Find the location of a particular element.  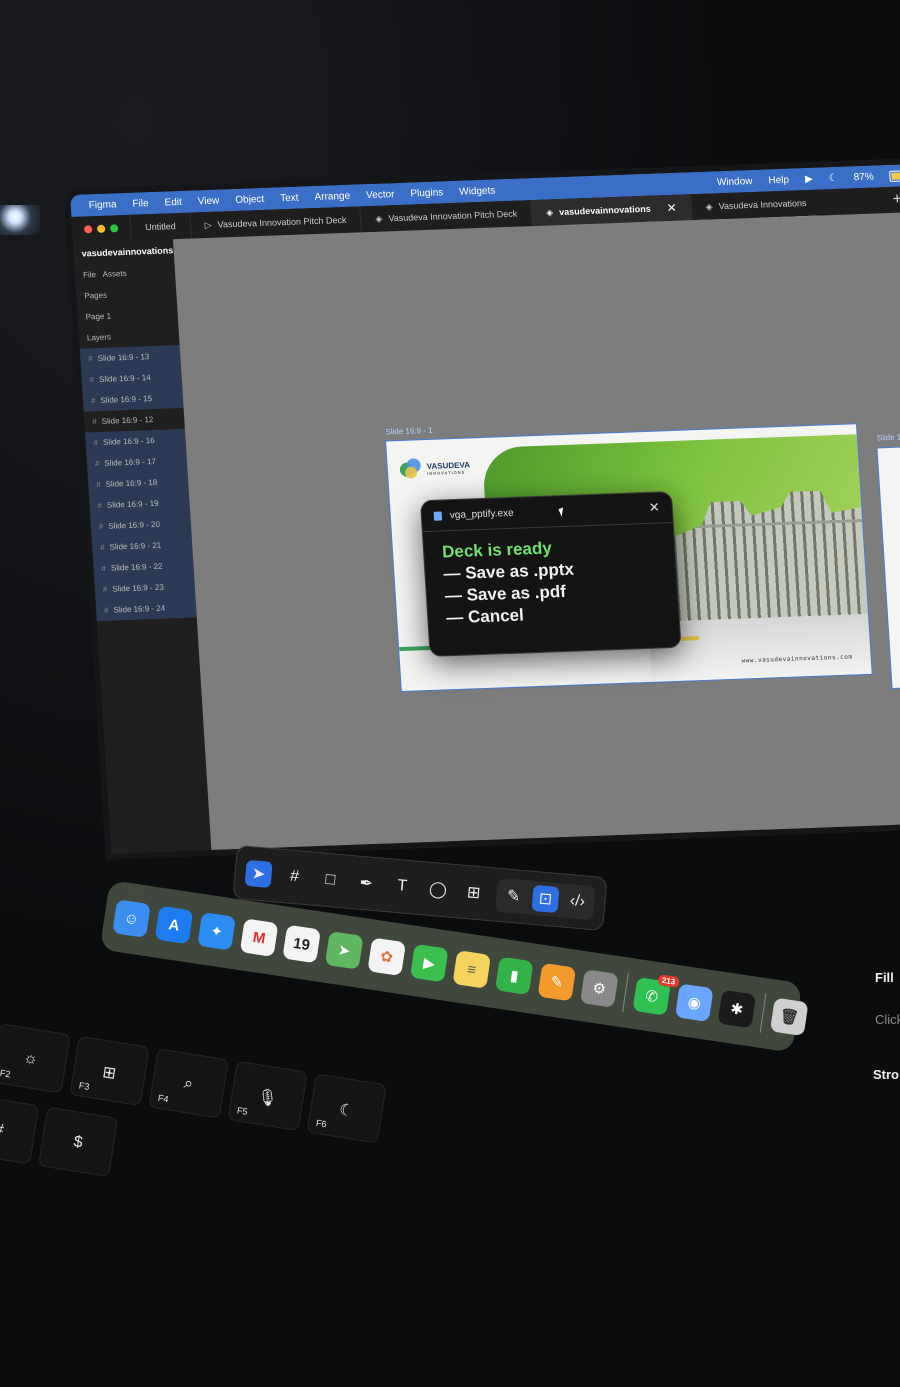

dialog-filename: vga_pptify.exe is located at coordinates (481, 514).